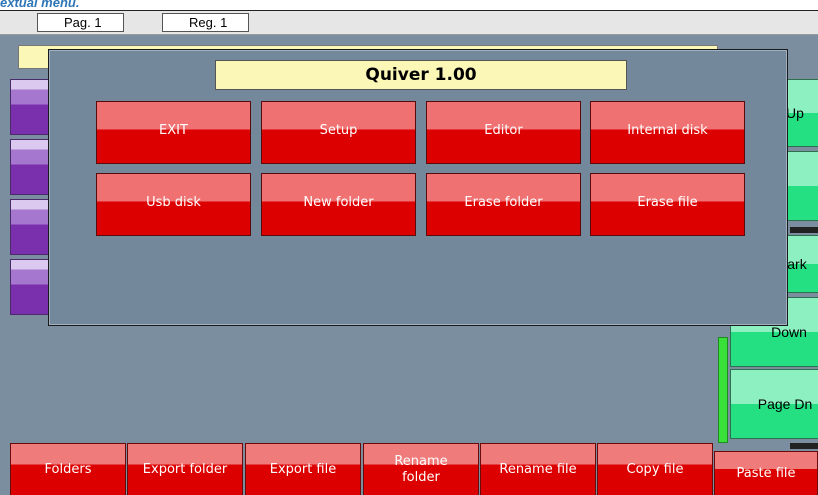 This screenshot has height=495, width=818. I want to click on page-down-button: Page Dn, so click(774, 404).